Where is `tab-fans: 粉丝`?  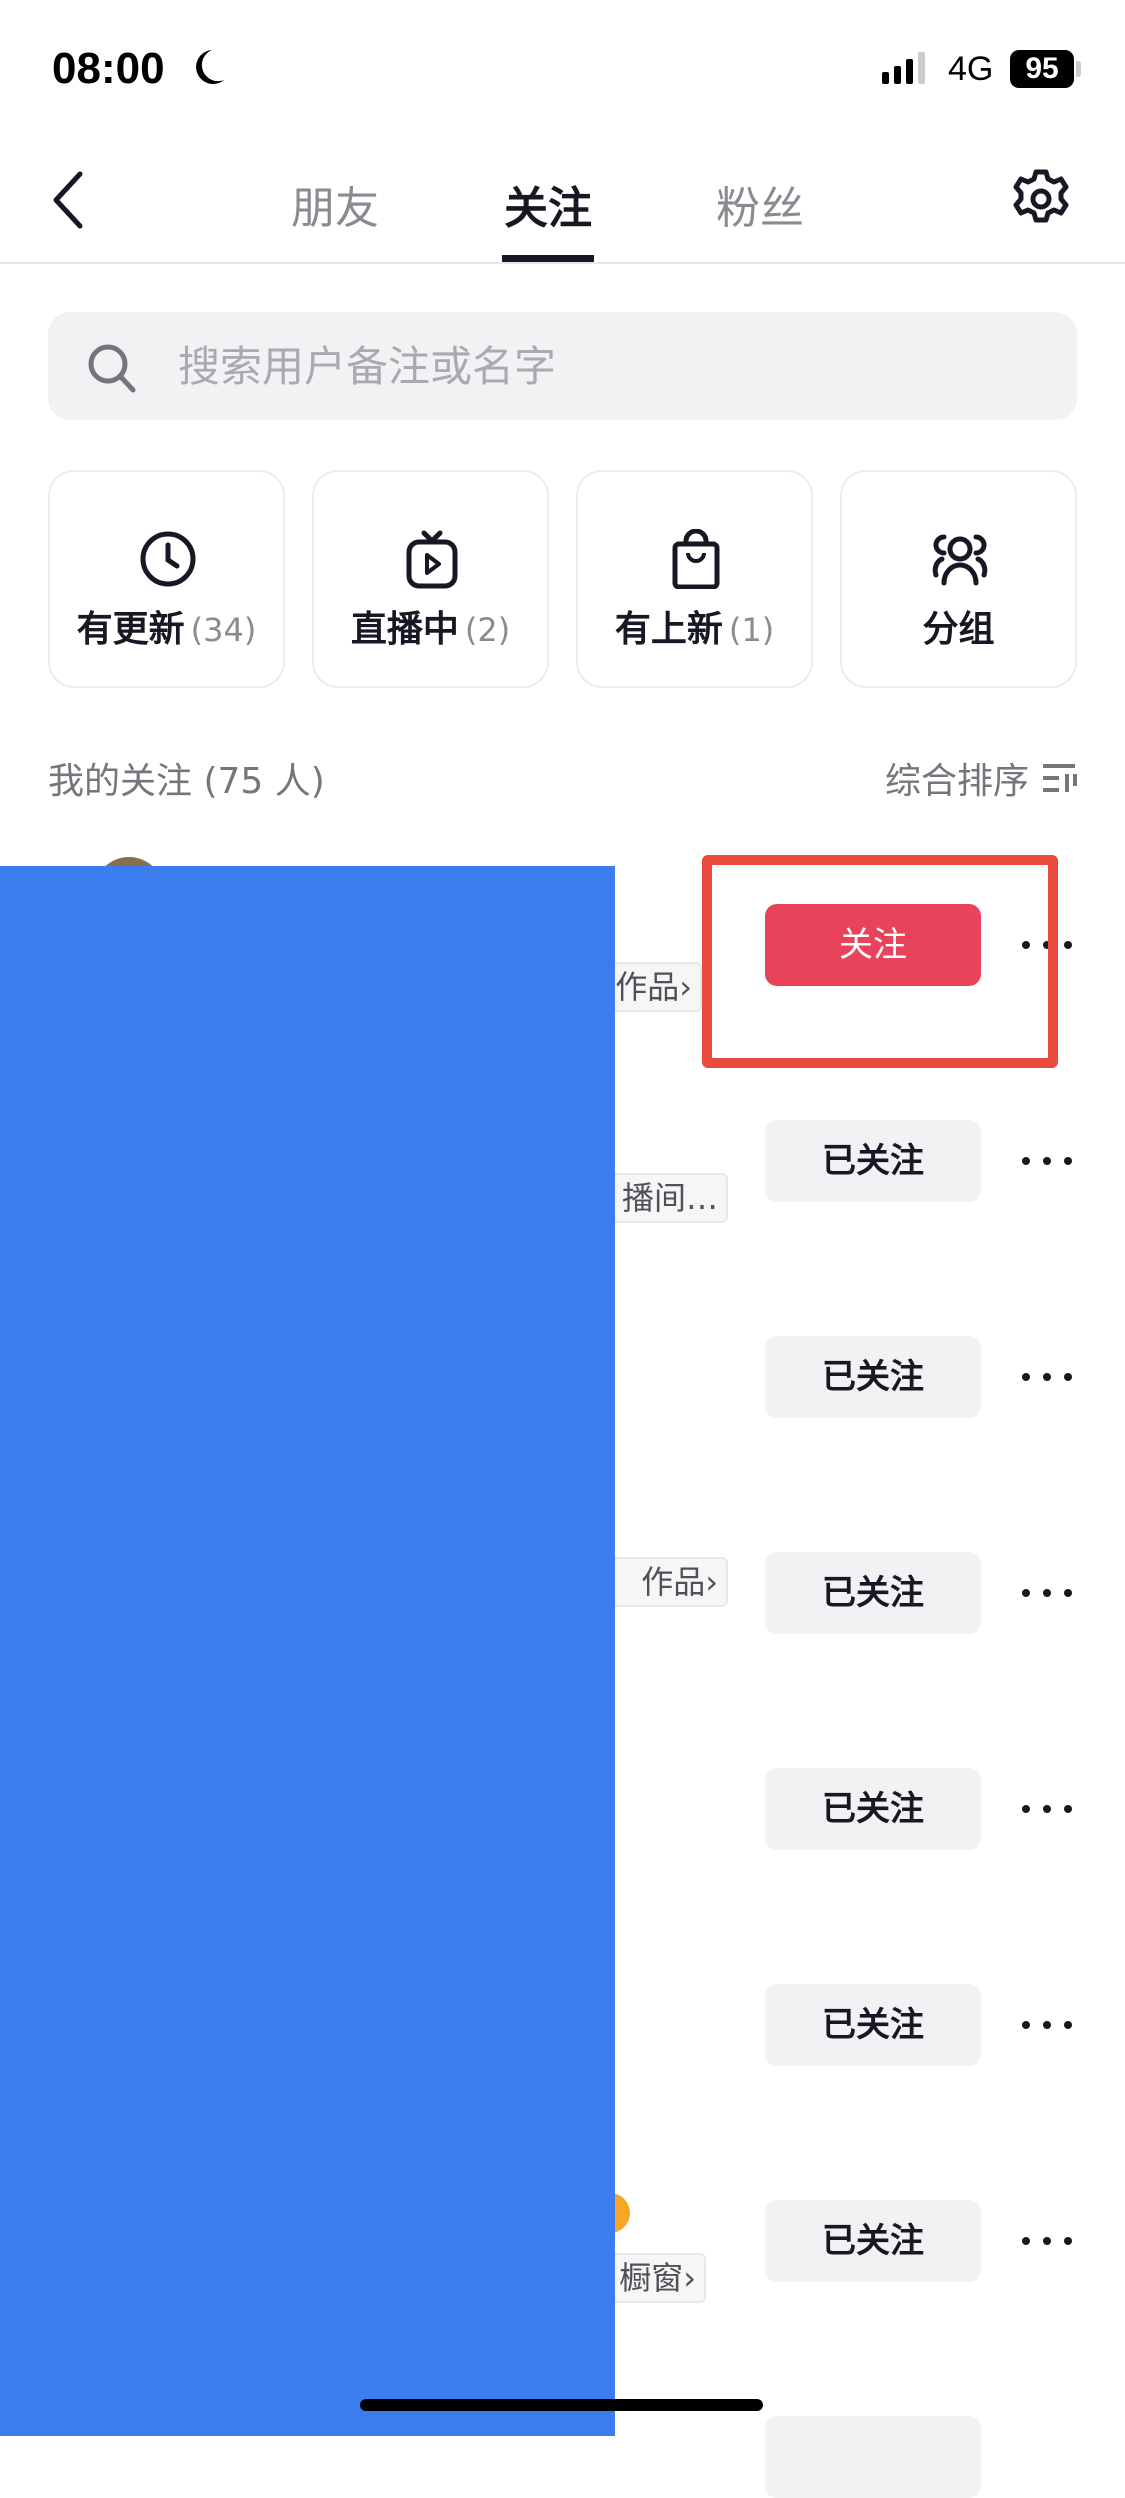 tab-fans: 粉丝 is located at coordinates (760, 204).